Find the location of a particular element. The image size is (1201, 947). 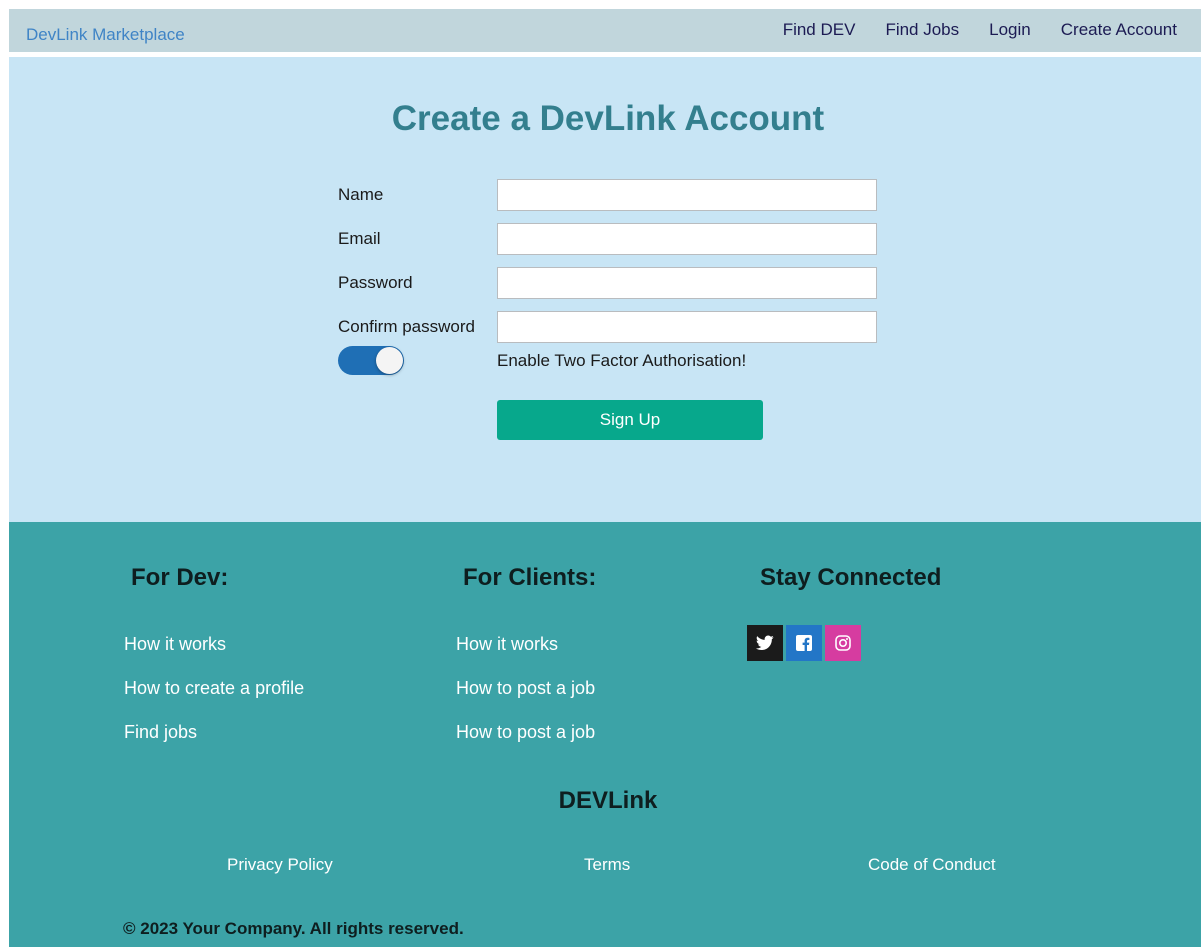

footer-brand: DEVLink is located at coordinates (608, 800).